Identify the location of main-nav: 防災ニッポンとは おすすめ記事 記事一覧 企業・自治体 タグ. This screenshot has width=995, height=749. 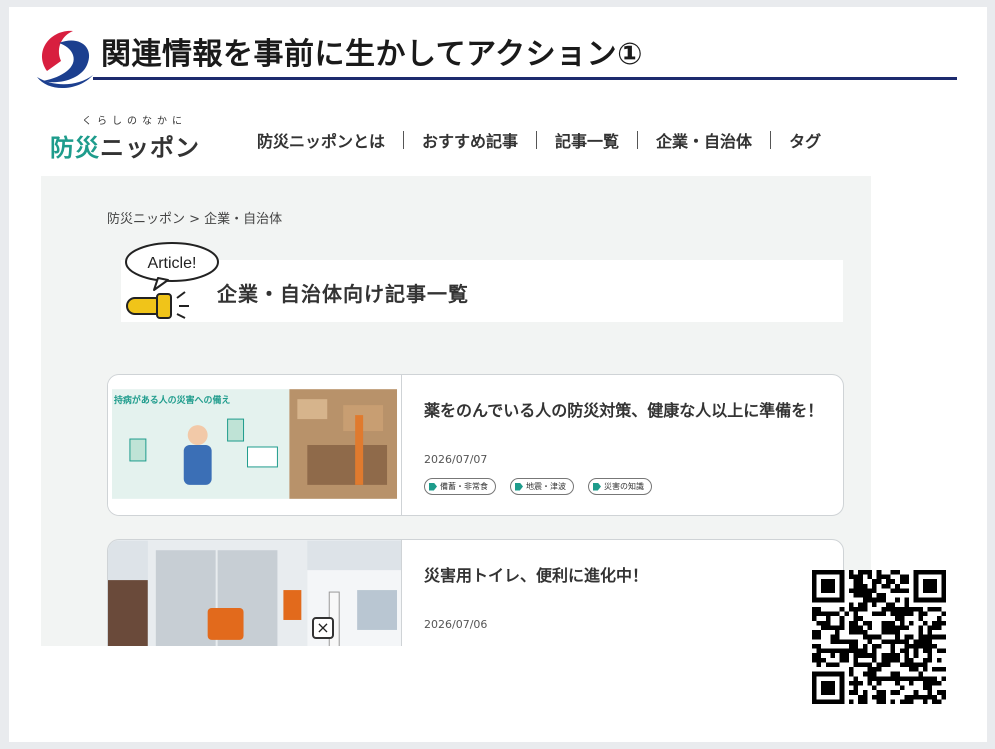
(548, 140).